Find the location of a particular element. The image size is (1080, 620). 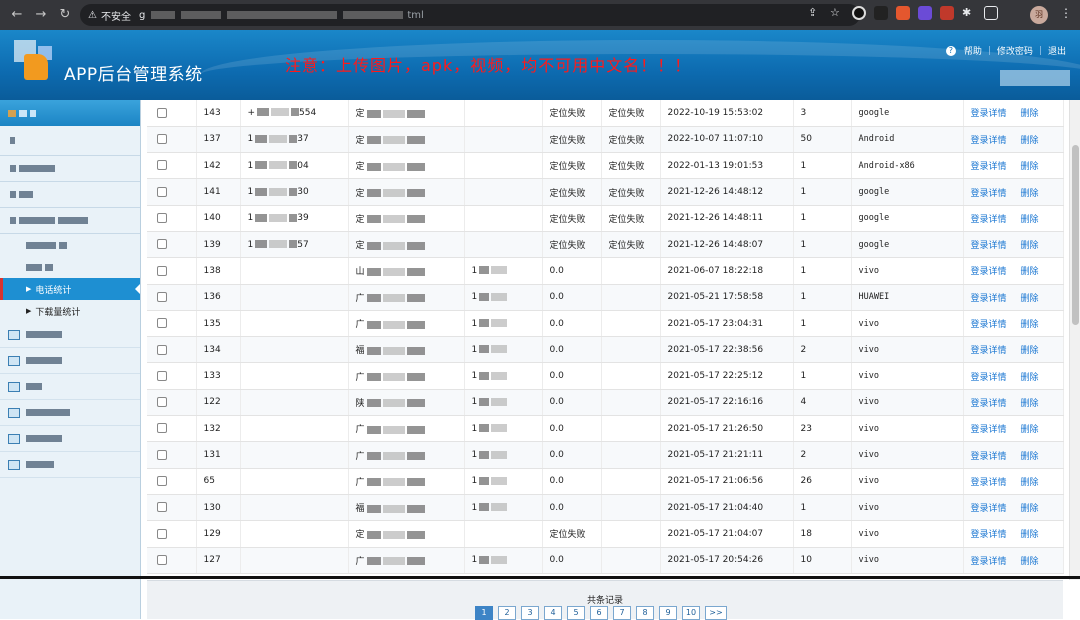

page-3-button: 3 is located at coordinates (530, 613).